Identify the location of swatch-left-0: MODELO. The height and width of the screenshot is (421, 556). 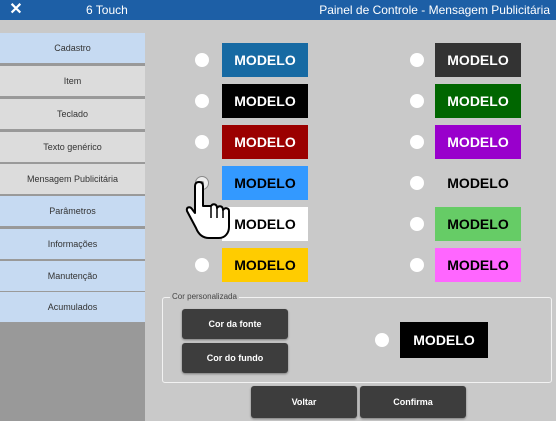
(265, 60).